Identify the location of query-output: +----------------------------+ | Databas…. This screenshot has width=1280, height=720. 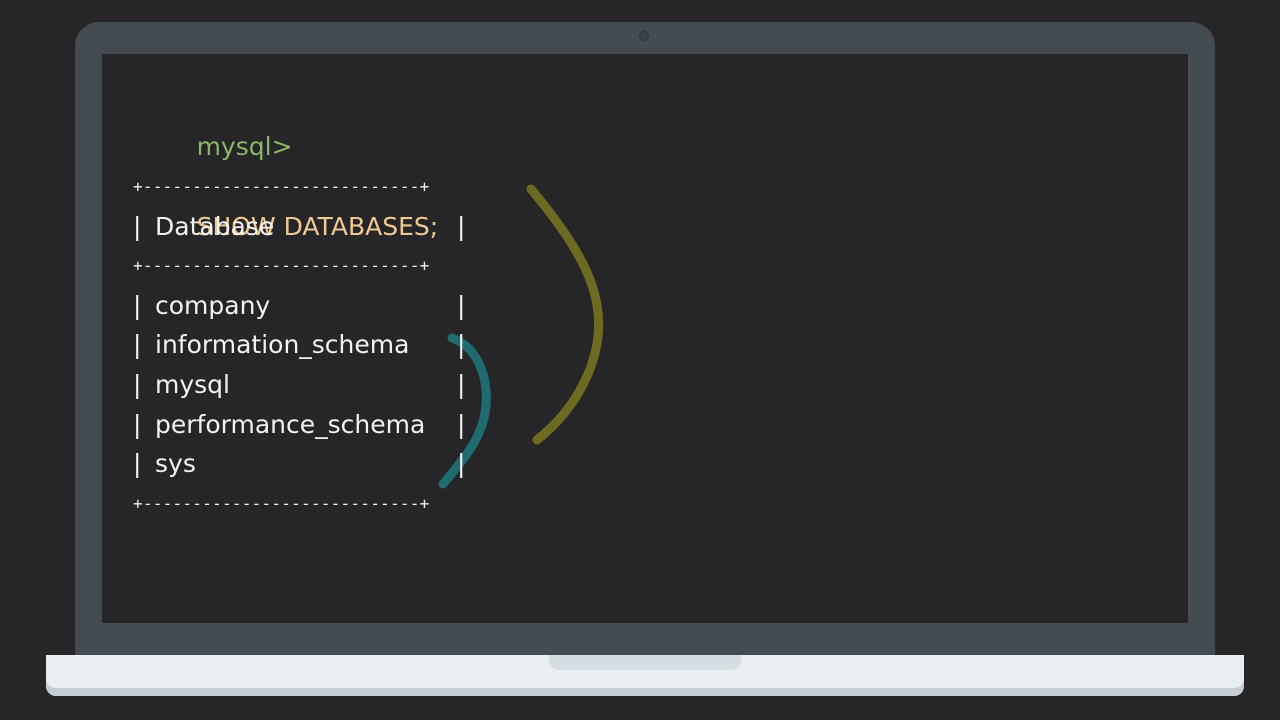
(303, 345).